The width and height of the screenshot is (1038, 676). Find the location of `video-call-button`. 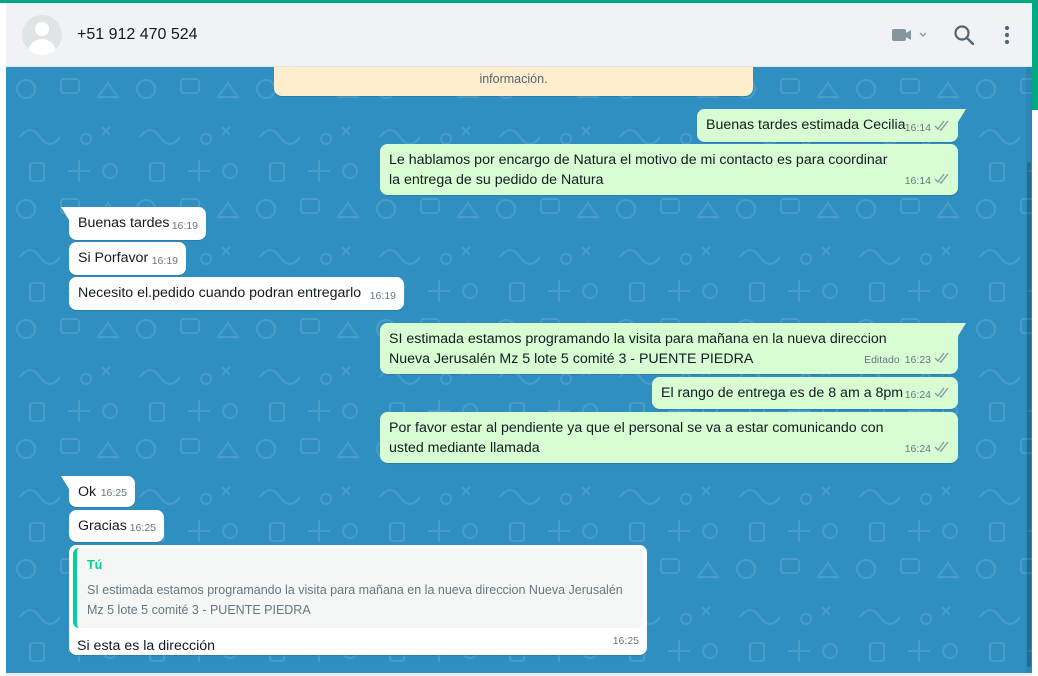

video-call-button is located at coordinates (909, 35).